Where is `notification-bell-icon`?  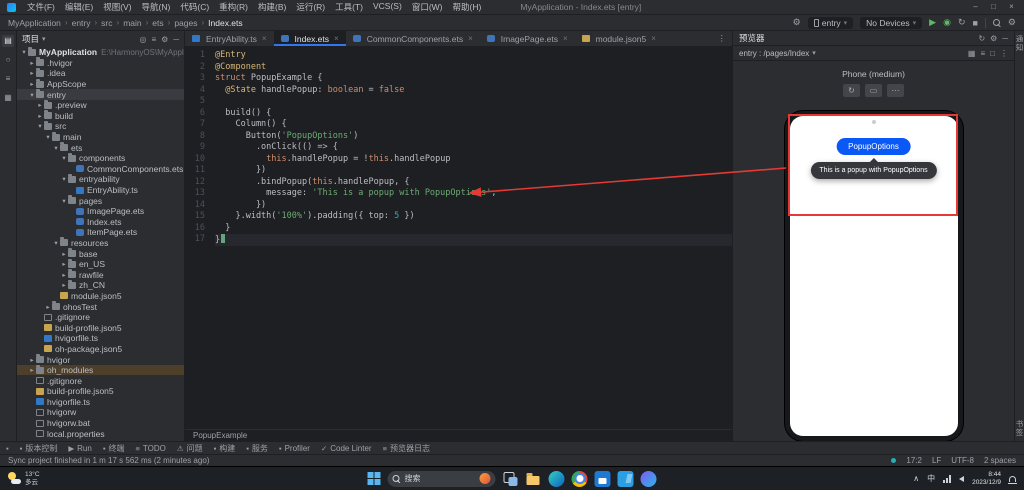
notification-bell-icon is located at coordinates (1012, 479).